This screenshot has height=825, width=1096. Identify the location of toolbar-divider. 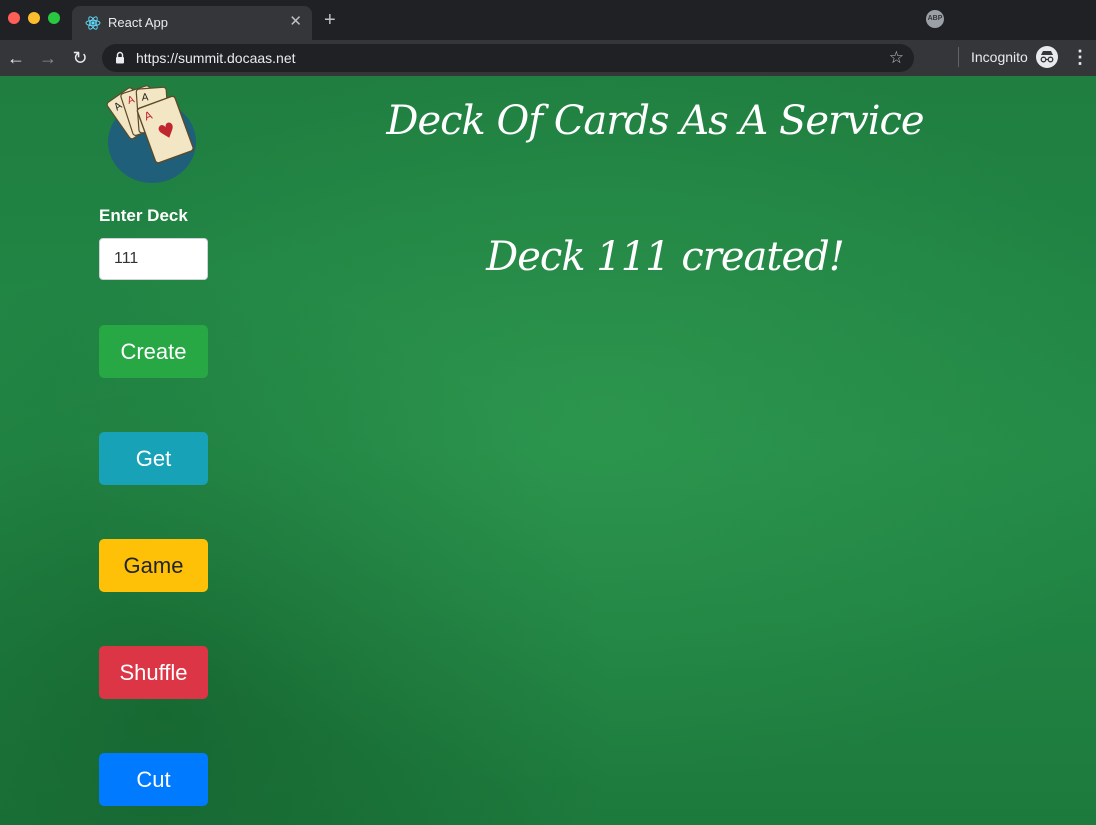
(958, 57).